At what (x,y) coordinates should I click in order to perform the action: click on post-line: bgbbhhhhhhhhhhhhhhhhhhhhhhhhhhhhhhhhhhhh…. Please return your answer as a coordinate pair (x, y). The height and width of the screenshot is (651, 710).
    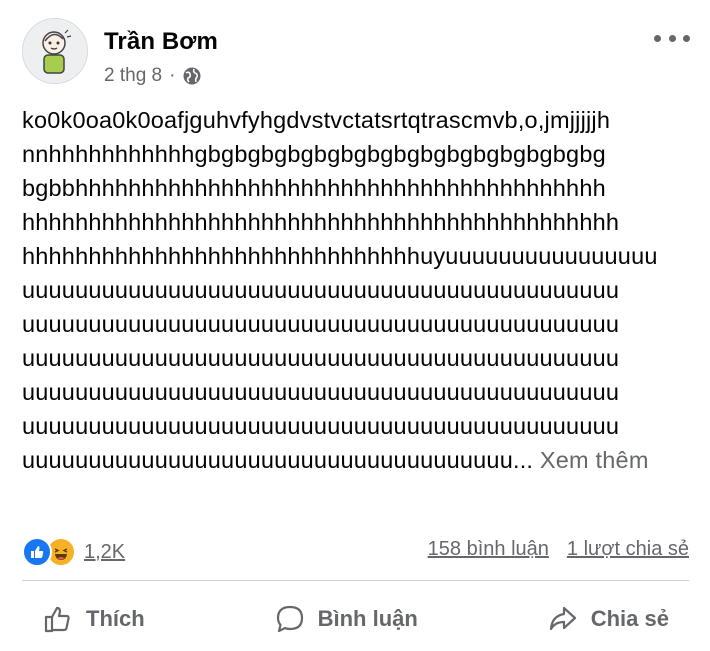
    Looking at the image, I should click on (314, 188).